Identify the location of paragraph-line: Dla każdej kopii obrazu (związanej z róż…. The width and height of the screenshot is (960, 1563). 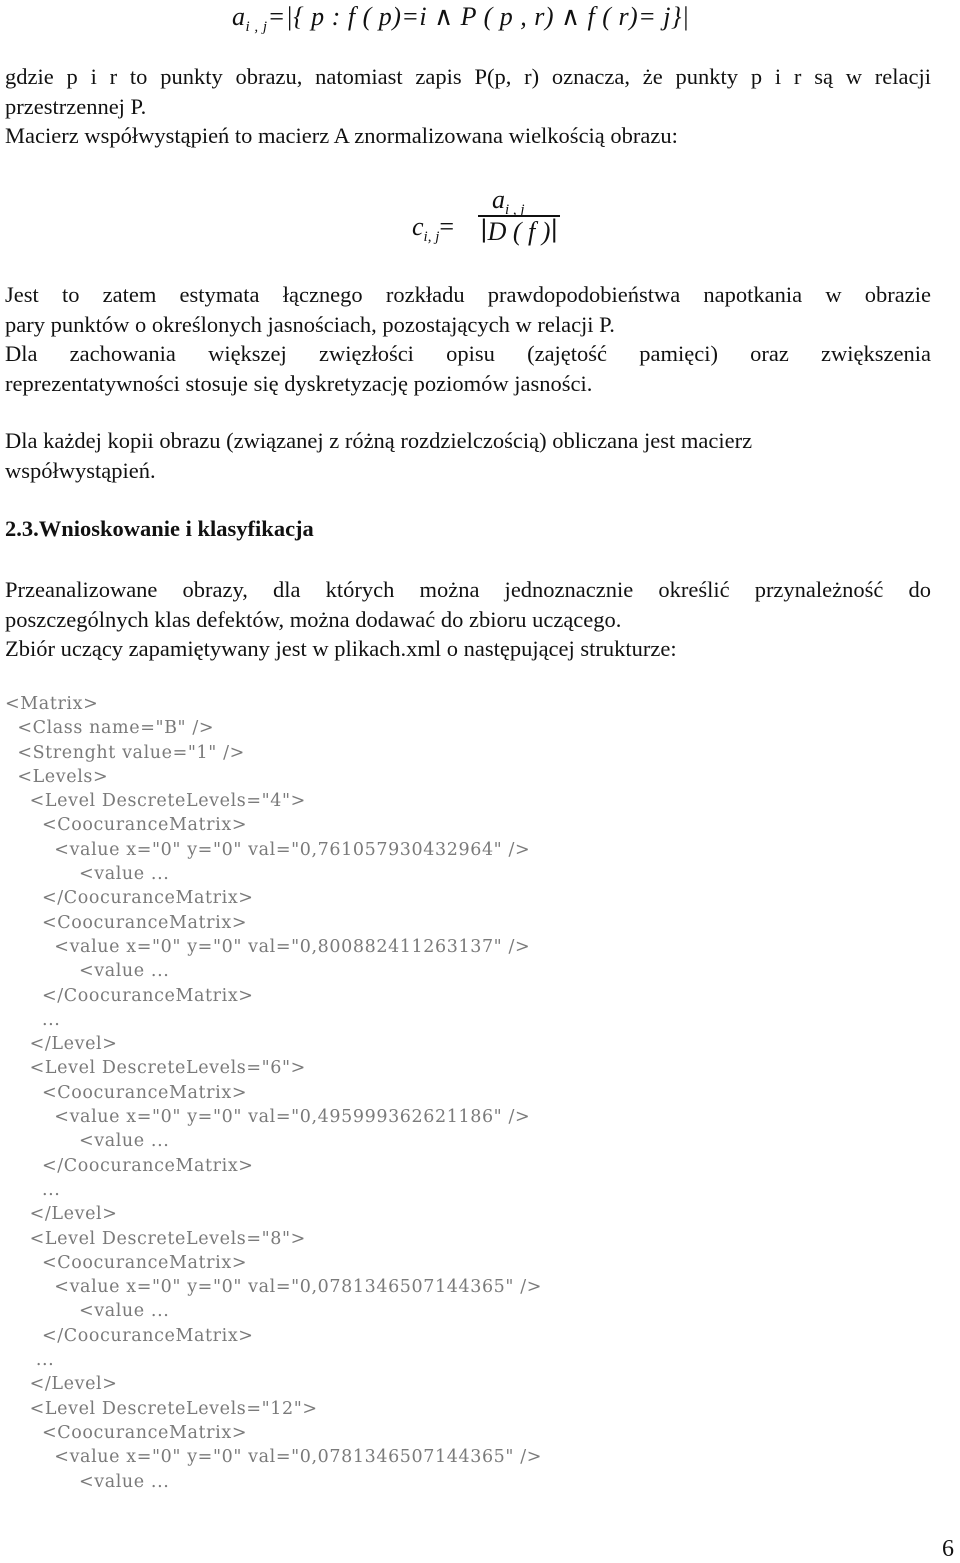
(379, 440).